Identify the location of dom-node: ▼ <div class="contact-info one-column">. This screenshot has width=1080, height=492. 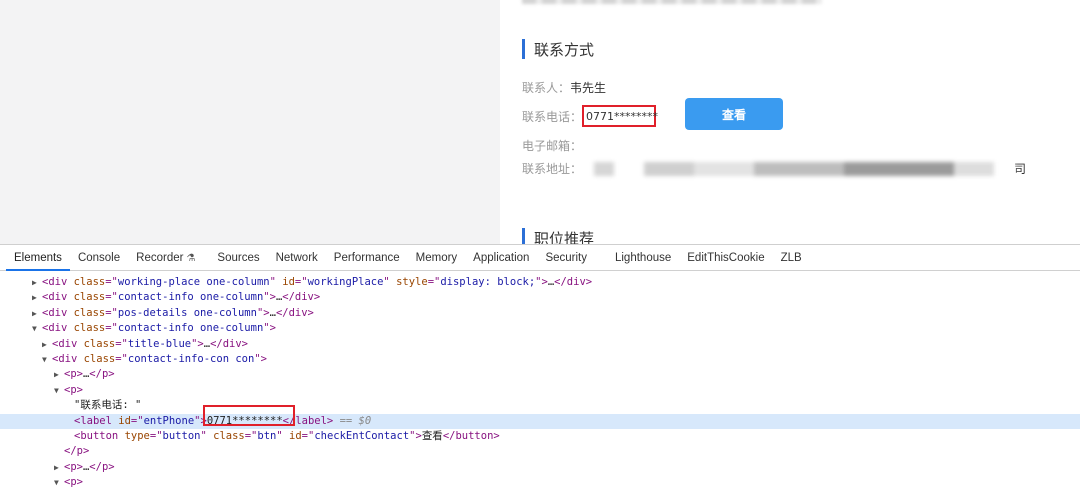
(540, 328).